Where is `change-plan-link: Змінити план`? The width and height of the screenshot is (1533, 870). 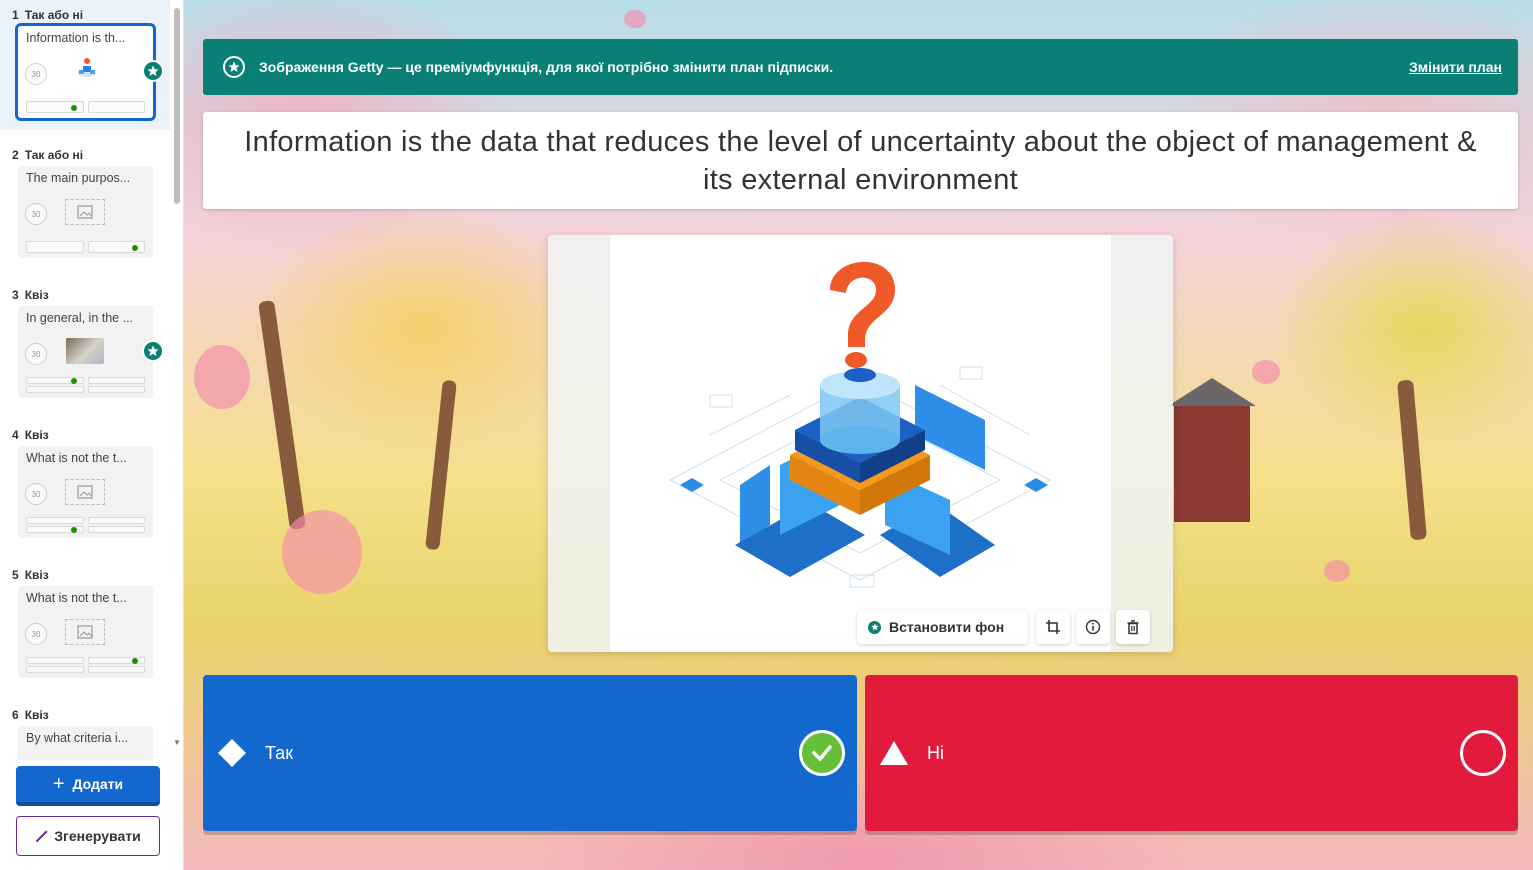 change-plan-link: Змінити план is located at coordinates (1455, 67).